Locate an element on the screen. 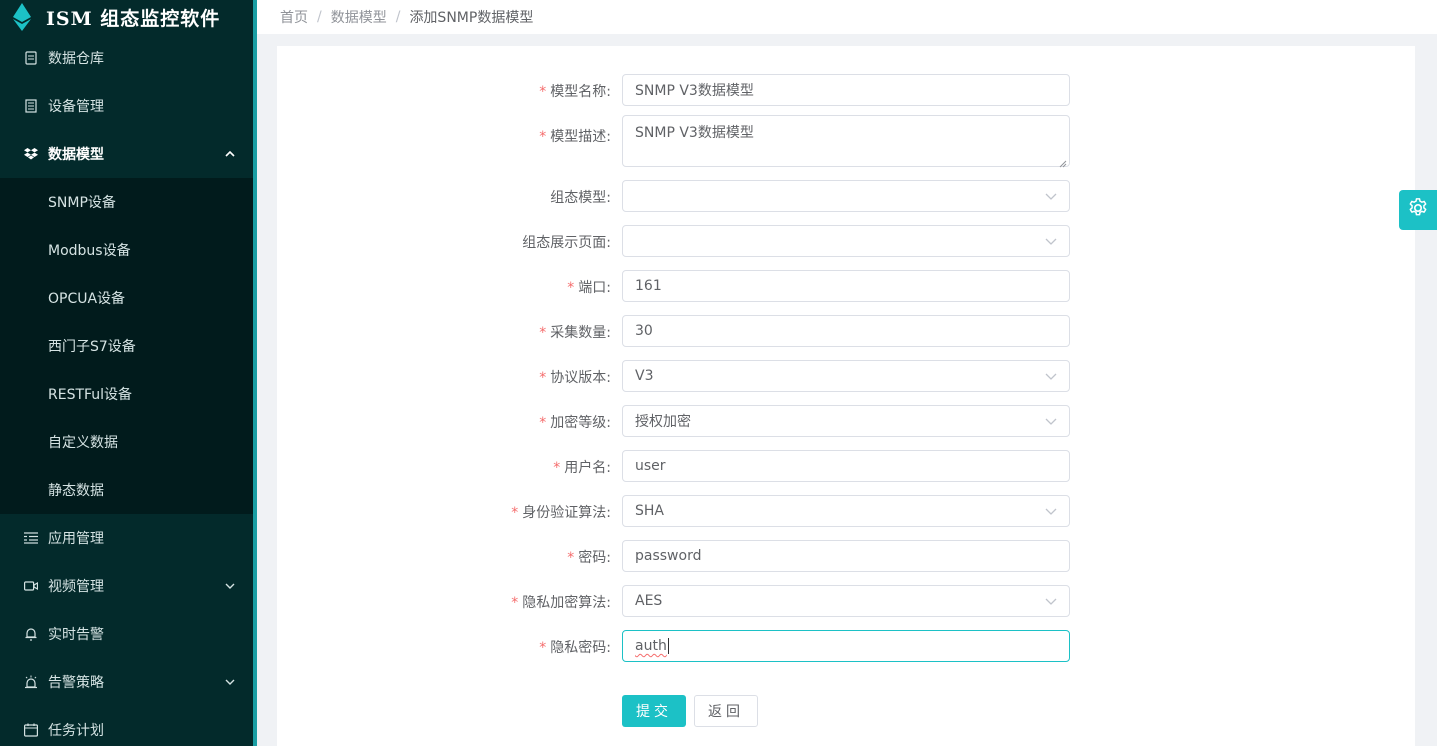 The height and width of the screenshot is (746, 1437). security-level-select: 授权加密 is located at coordinates (846, 421).